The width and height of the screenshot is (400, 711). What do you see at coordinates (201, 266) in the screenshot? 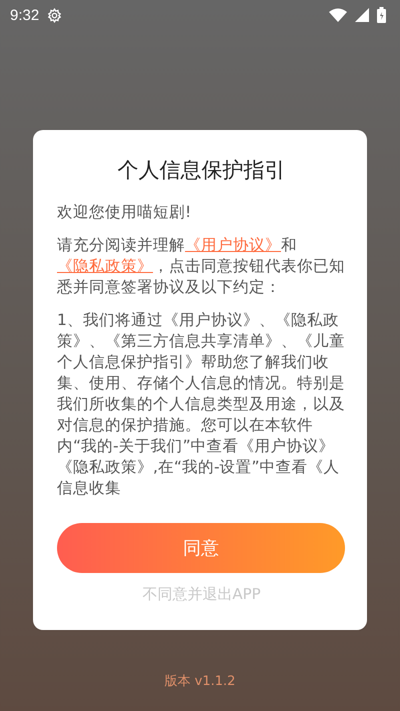
I see `consent-text: 请充分阅读并理解《用户协议》和 《隐私政策》，点击同意按钮代表你已知悉并同意签署协议及以下约定：` at bounding box center [201, 266].